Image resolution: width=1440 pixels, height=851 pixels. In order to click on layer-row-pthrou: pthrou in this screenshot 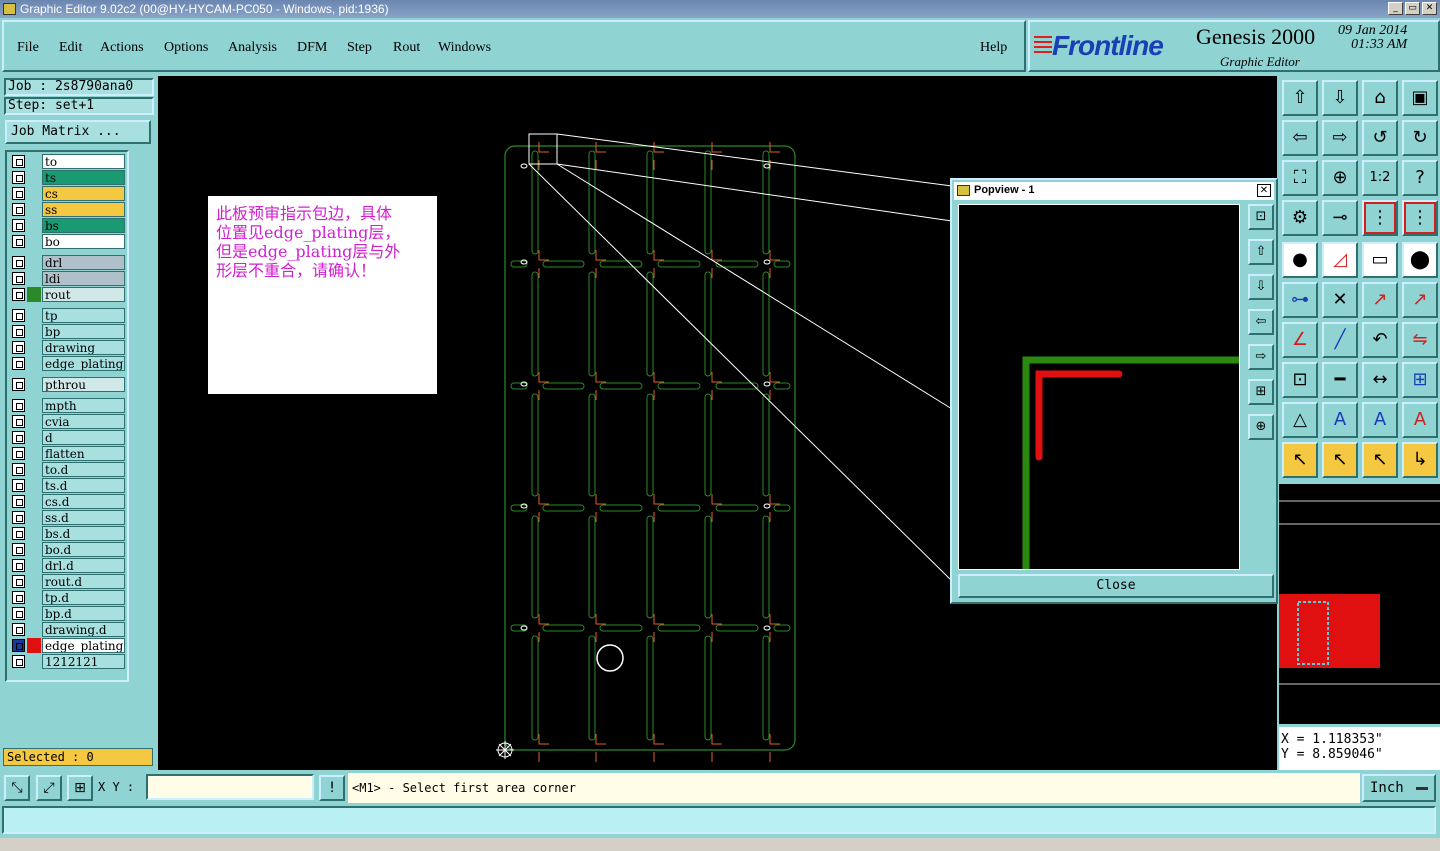, I will do `click(67, 384)`.